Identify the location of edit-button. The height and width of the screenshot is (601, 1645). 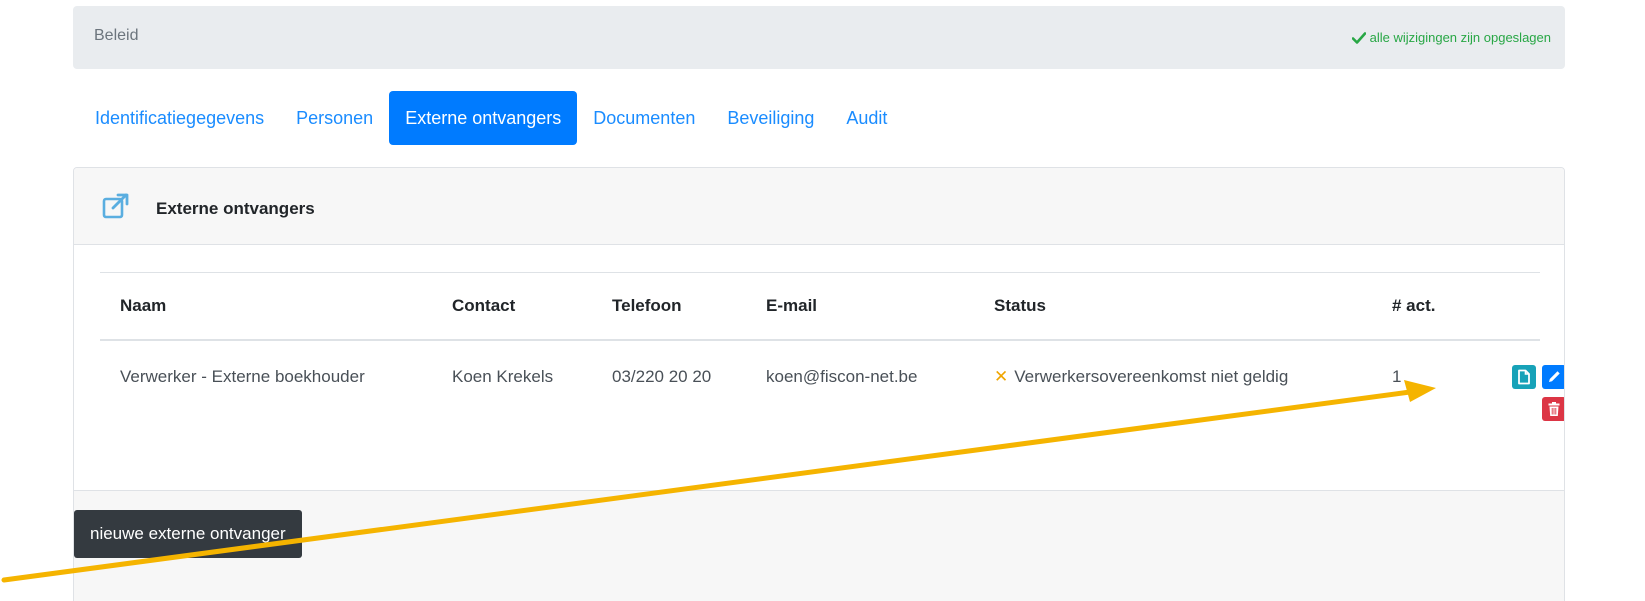
(1553, 377).